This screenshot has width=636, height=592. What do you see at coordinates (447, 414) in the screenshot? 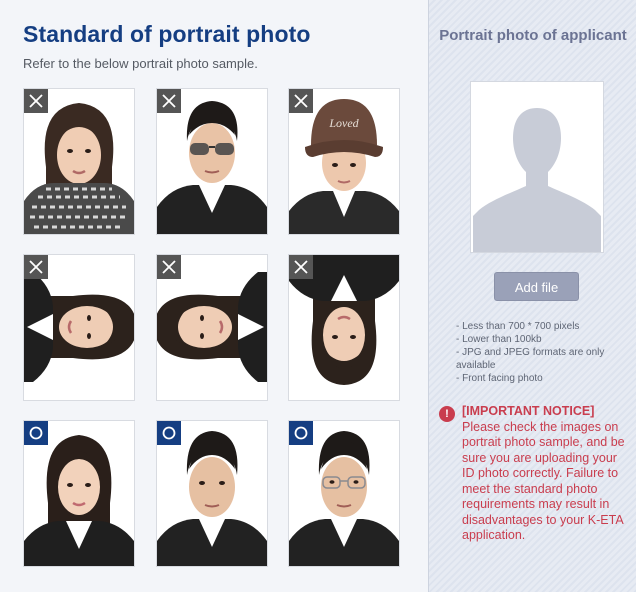
I see `alert-icon: !` at bounding box center [447, 414].